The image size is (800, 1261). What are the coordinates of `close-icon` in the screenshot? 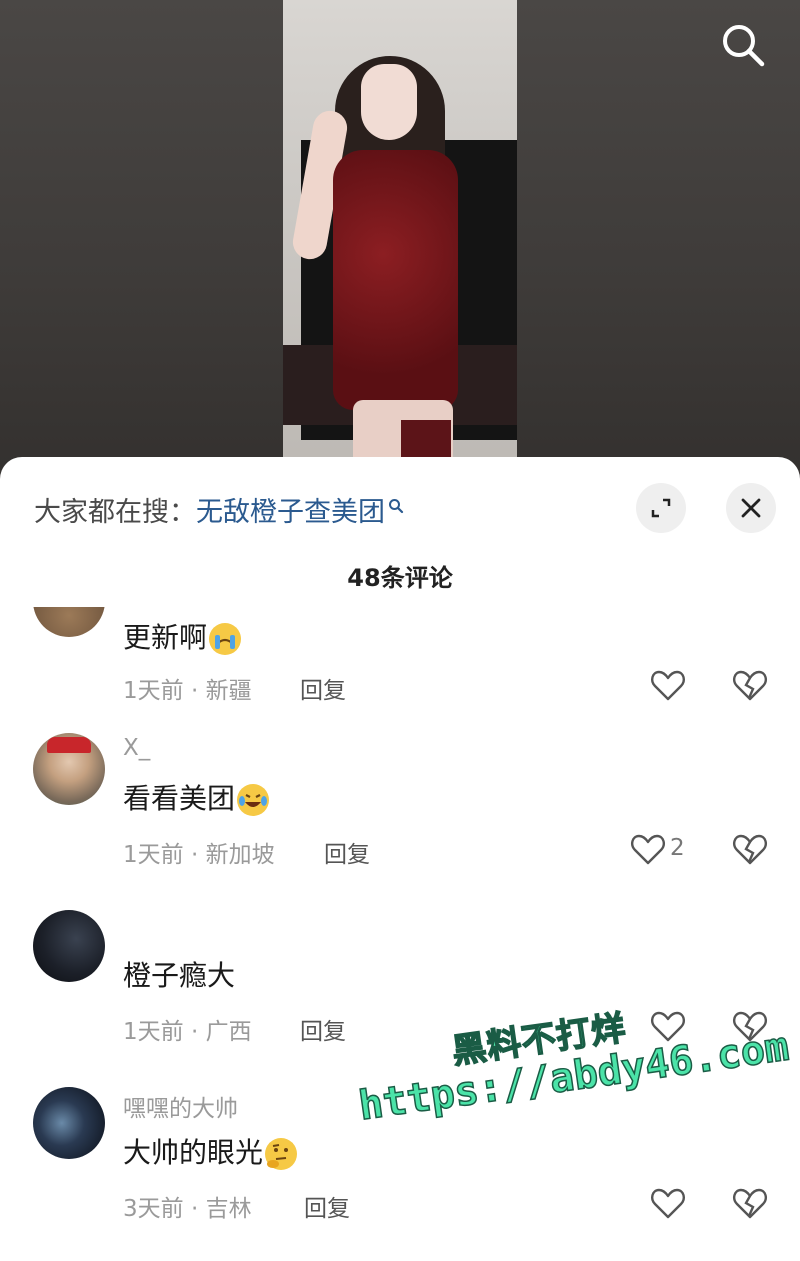 It's located at (751, 508).